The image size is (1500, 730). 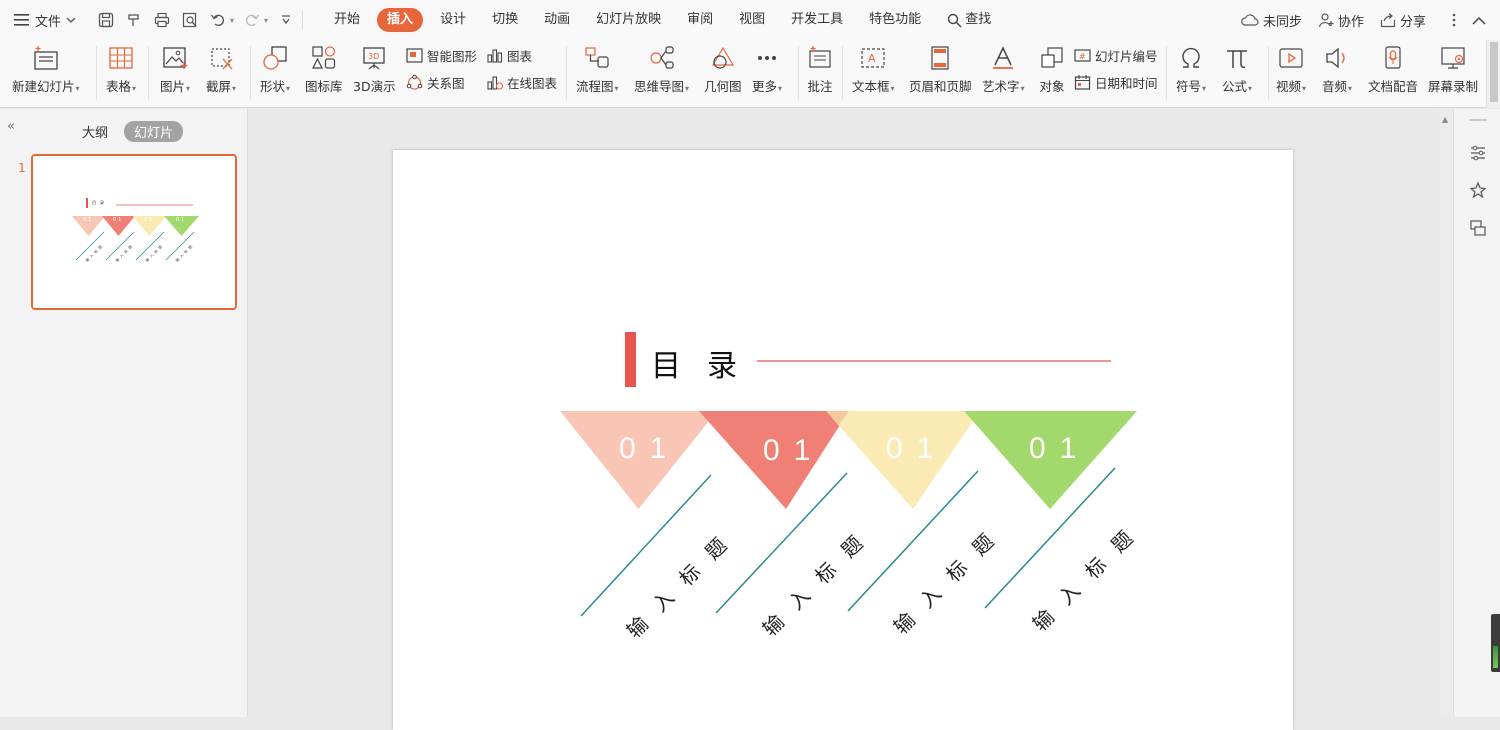 What do you see at coordinates (1001, 86) in the screenshot?
I see `wordart-label: 艺术字` at bounding box center [1001, 86].